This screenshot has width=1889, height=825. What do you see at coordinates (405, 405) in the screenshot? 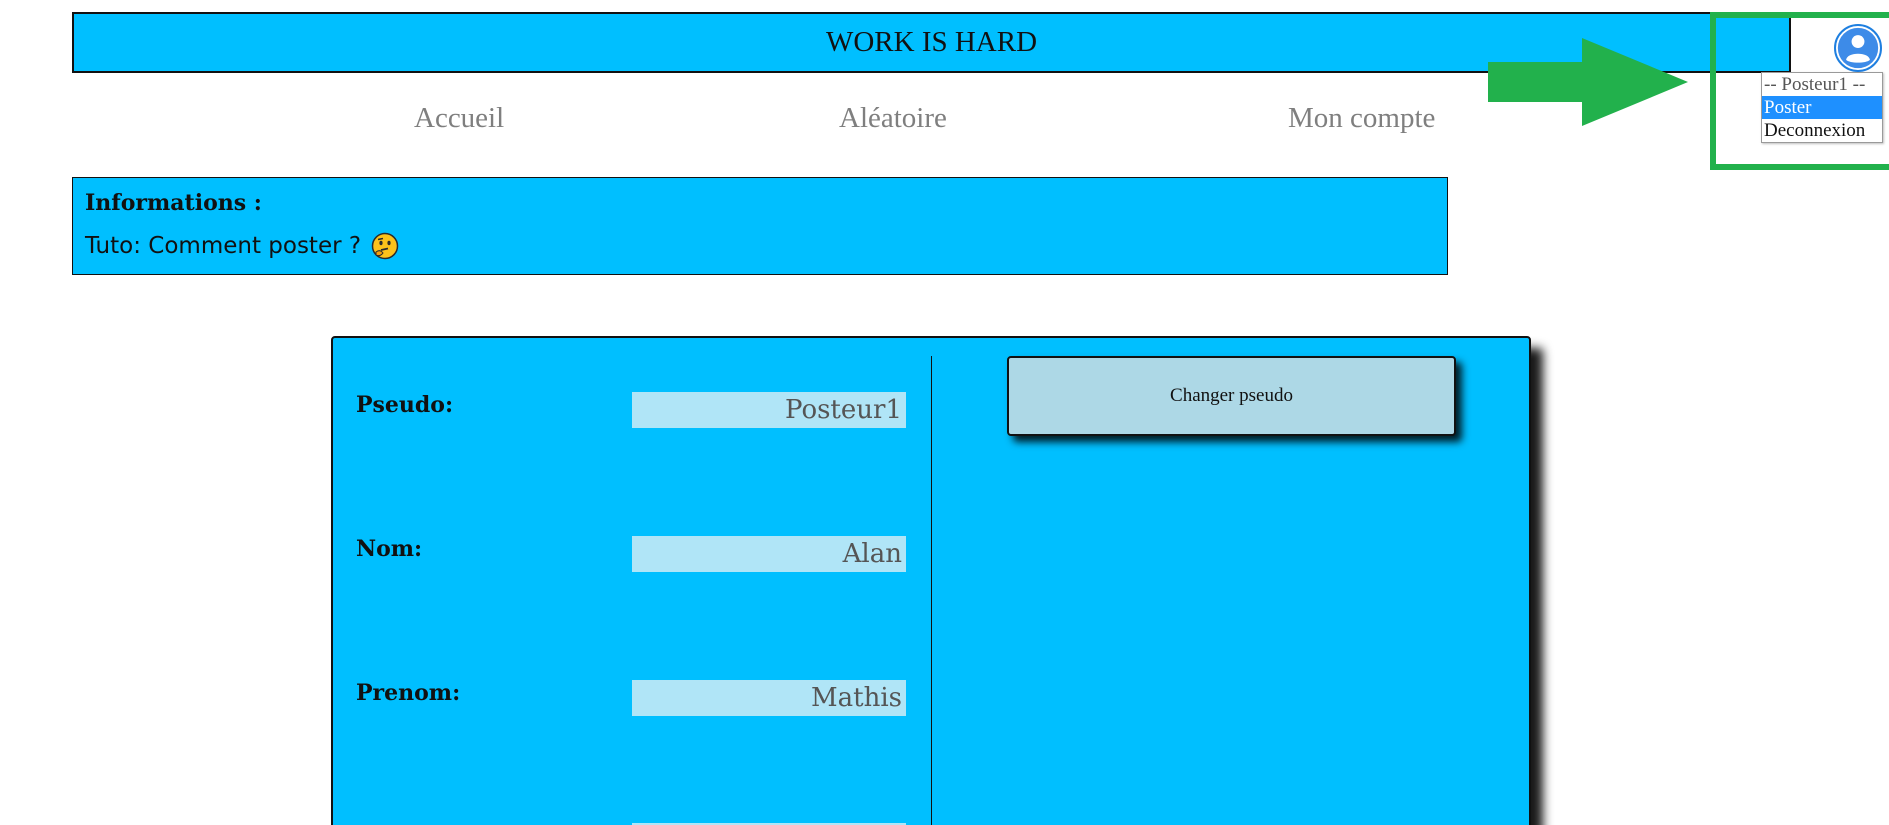
I see `pseudo-label: Pseudo:` at bounding box center [405, 405].